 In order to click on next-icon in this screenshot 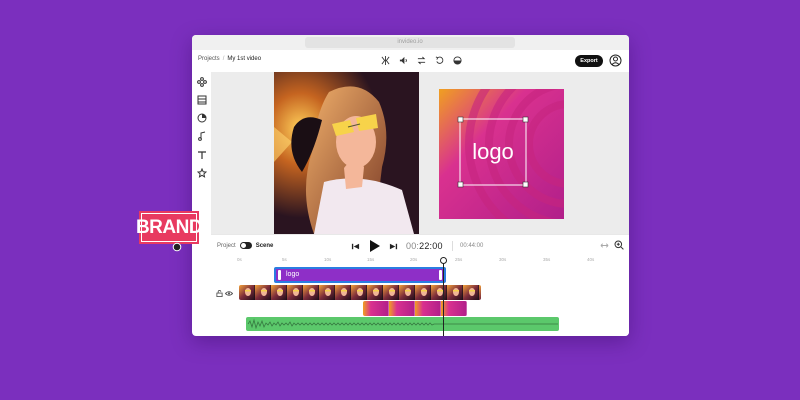, I will do `click(393, 246)`.